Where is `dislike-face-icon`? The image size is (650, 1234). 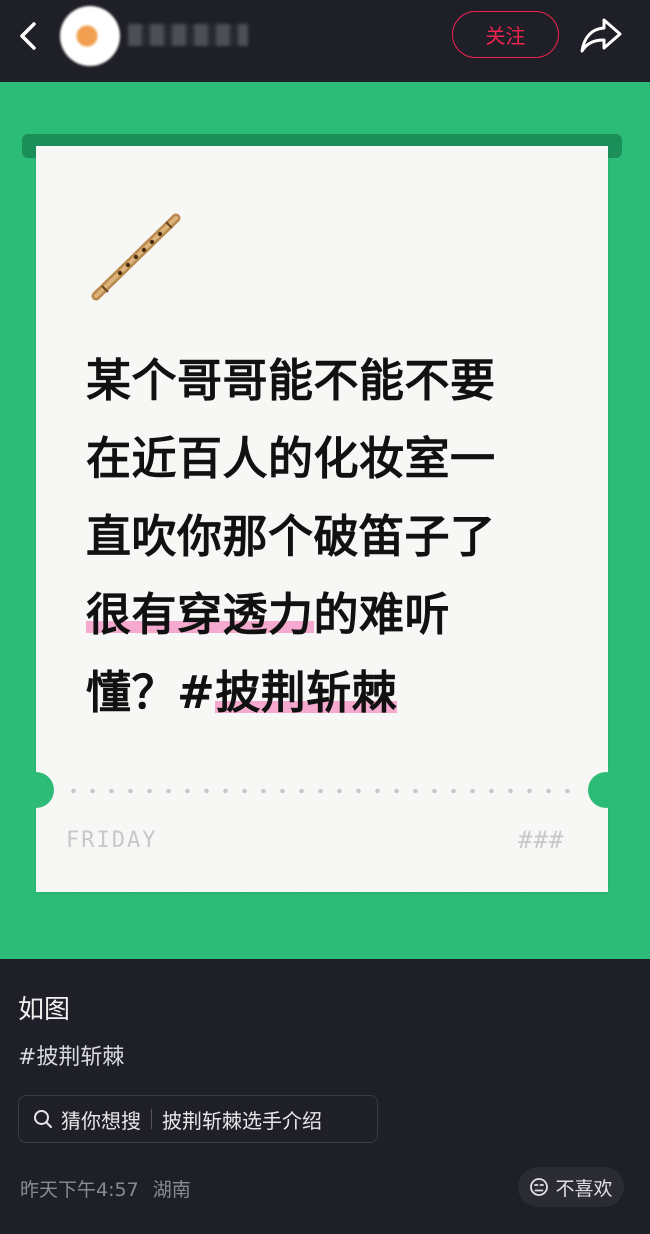
dislike-face-icon is located at coordinates (539, 1187).